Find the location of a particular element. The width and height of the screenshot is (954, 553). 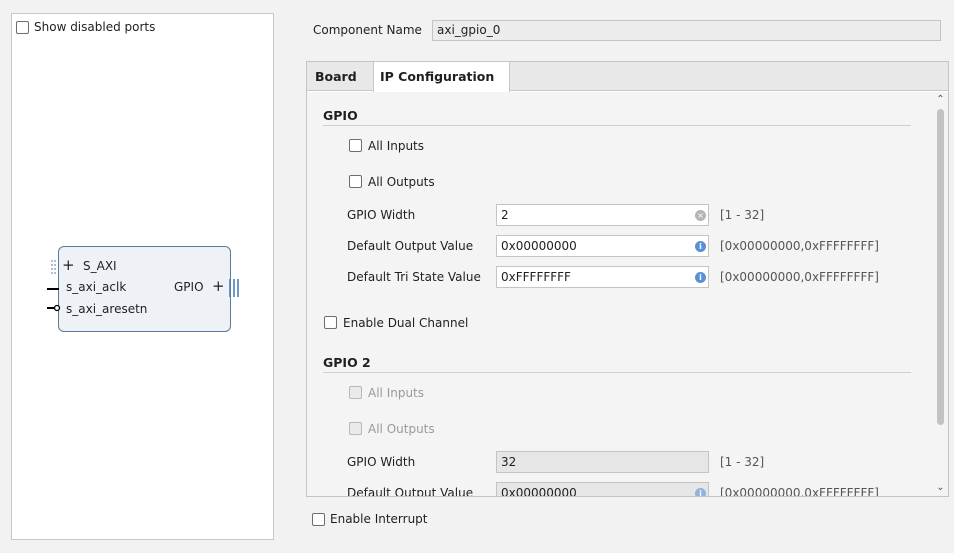

gpio2-width-input: 32 is located at coordinates (602, 462).